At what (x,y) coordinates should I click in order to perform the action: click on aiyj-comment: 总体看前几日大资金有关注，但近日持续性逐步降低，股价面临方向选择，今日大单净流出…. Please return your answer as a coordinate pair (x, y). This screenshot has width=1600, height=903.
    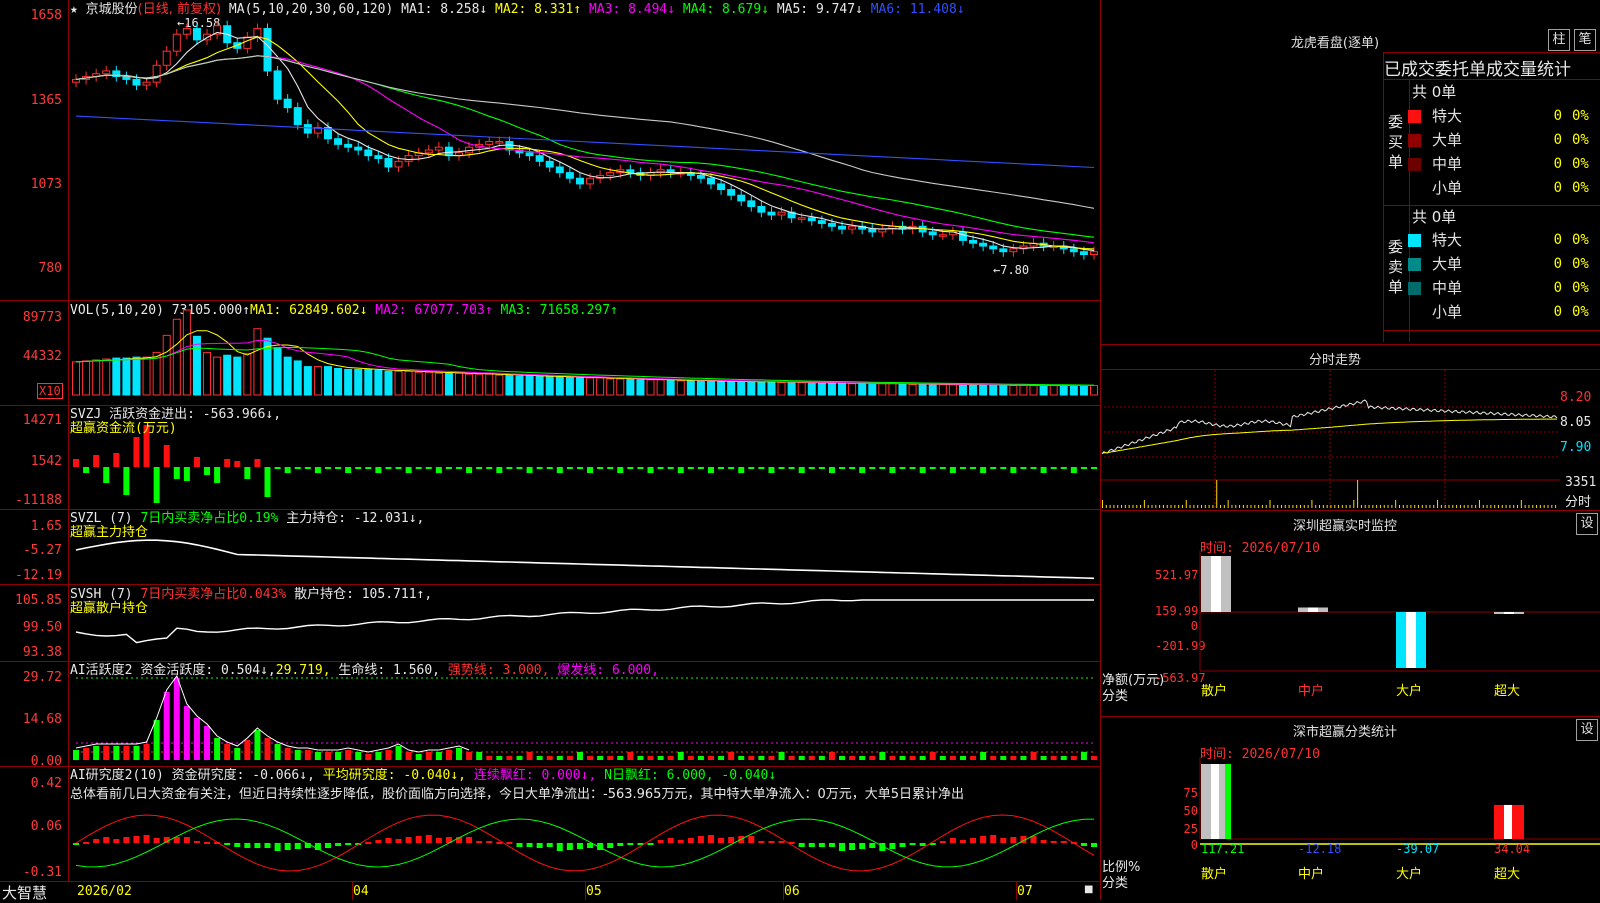
    Looking at the image, I should click on (517, 794).